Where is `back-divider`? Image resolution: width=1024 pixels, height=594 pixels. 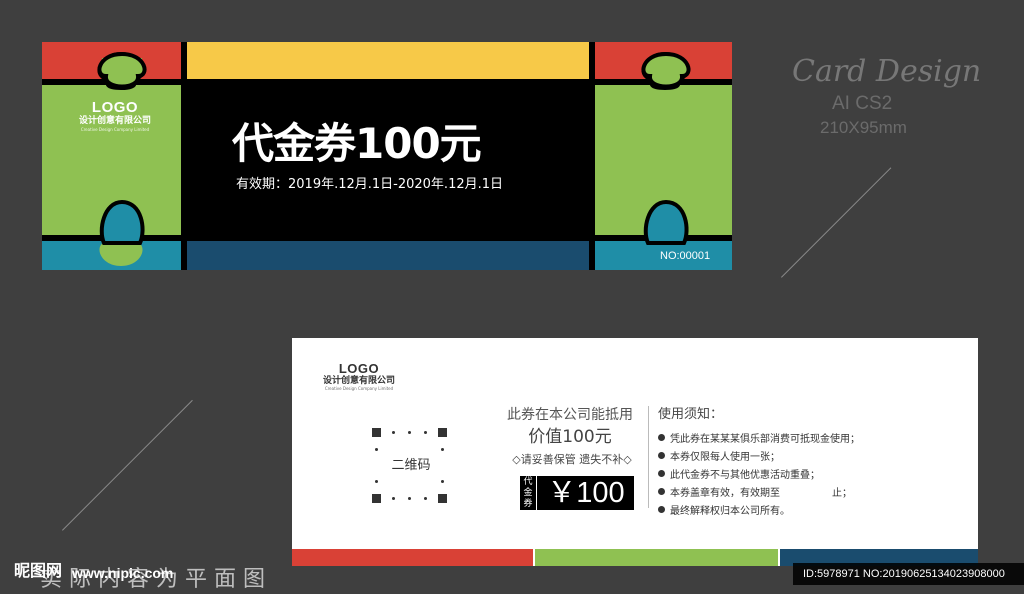 back-divider is located at coordinates (648, 457).